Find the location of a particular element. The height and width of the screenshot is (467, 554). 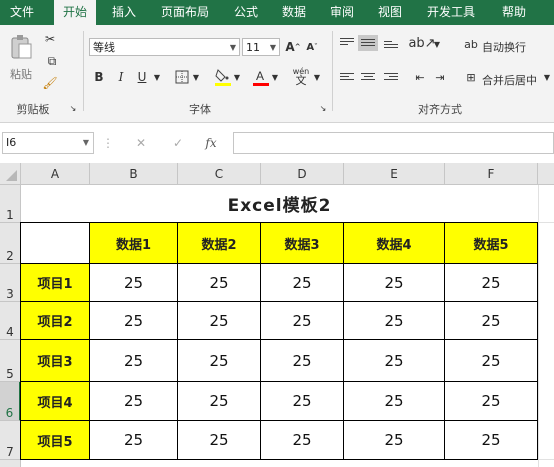

tab-view: 视图 is located at coordinates (390, 12).